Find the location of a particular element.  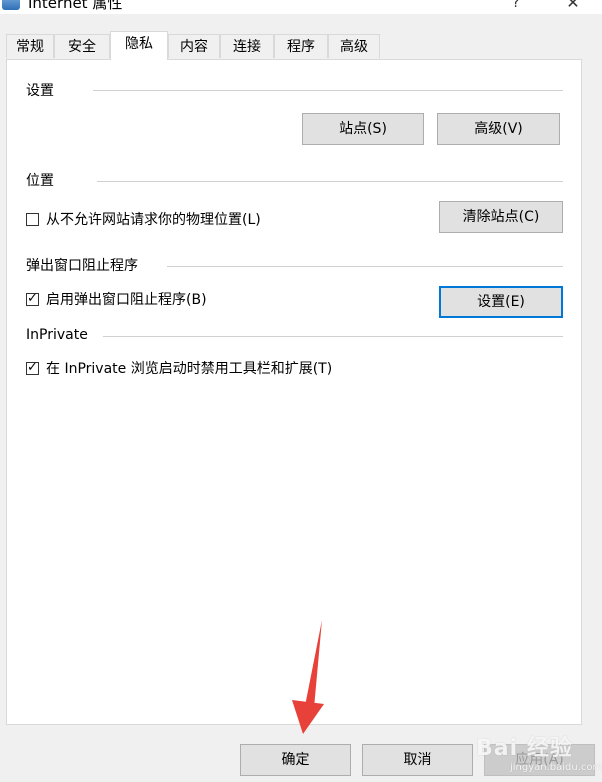

cancel-button: 取消 is located at coordinates (417, 760).